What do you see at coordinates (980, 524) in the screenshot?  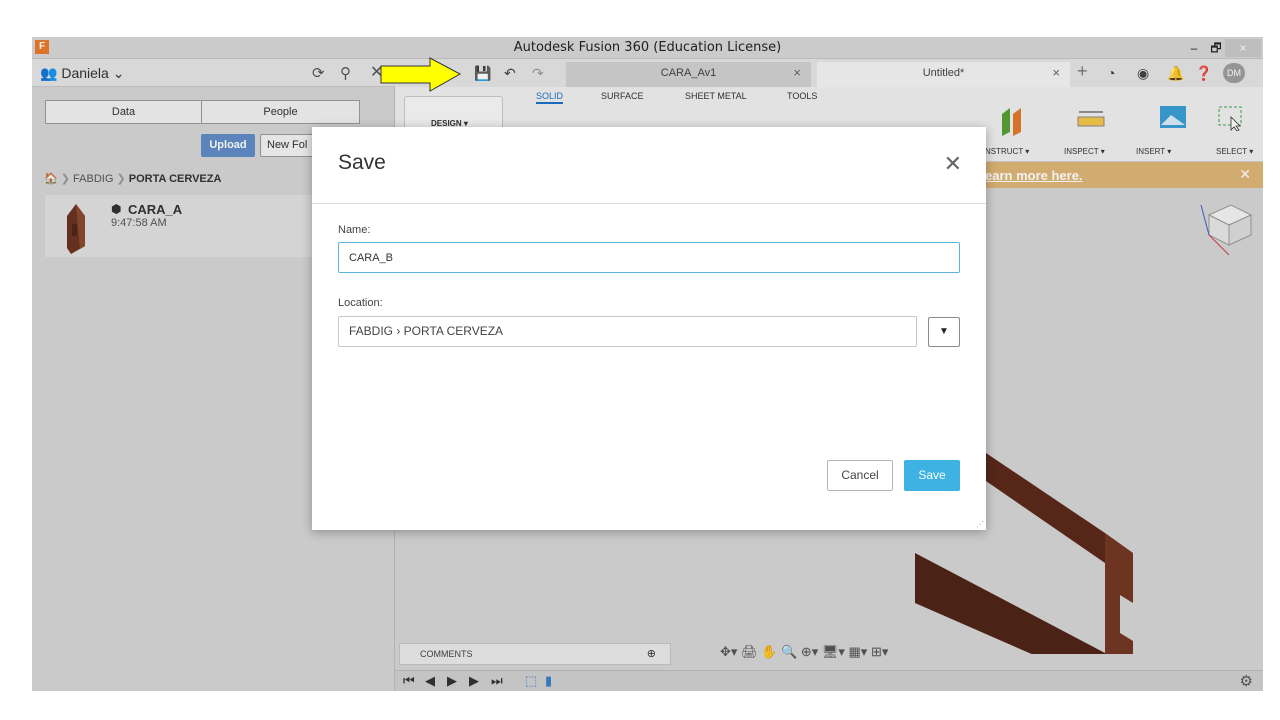 I see `resize-grip-icon: ⋰` at bounding box center [980, 524].